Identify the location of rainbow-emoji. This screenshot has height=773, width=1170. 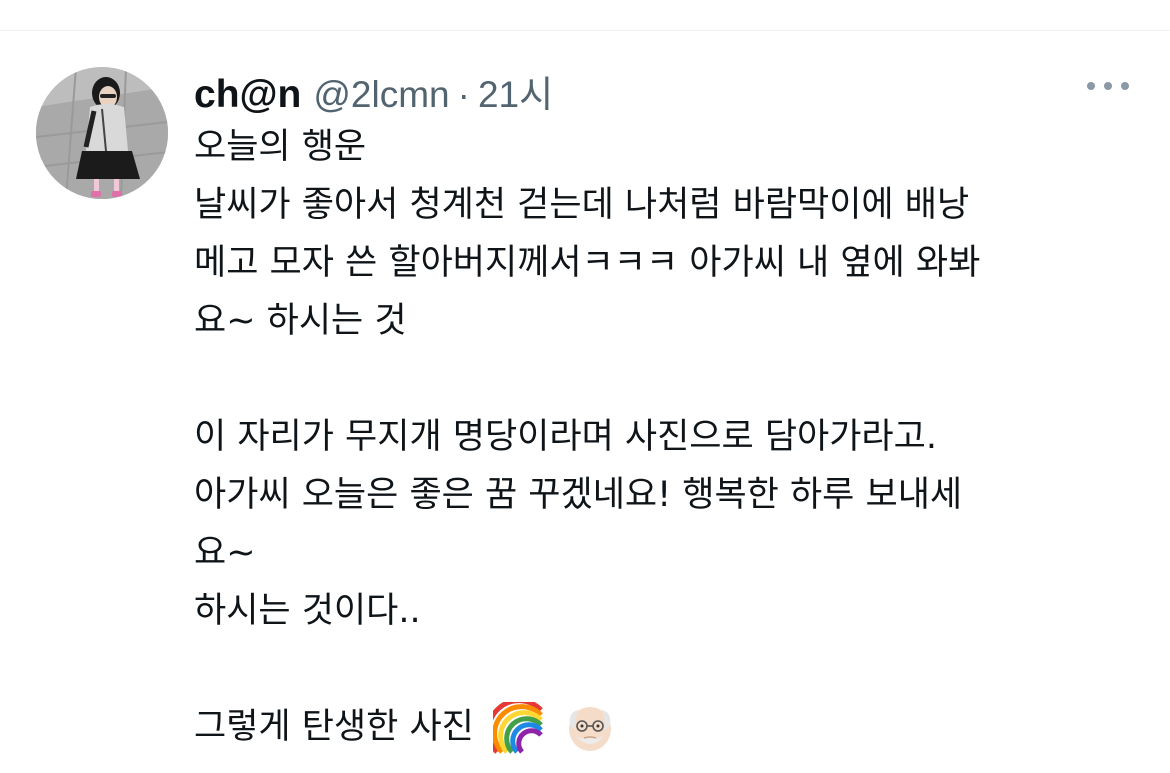
(518, 728).